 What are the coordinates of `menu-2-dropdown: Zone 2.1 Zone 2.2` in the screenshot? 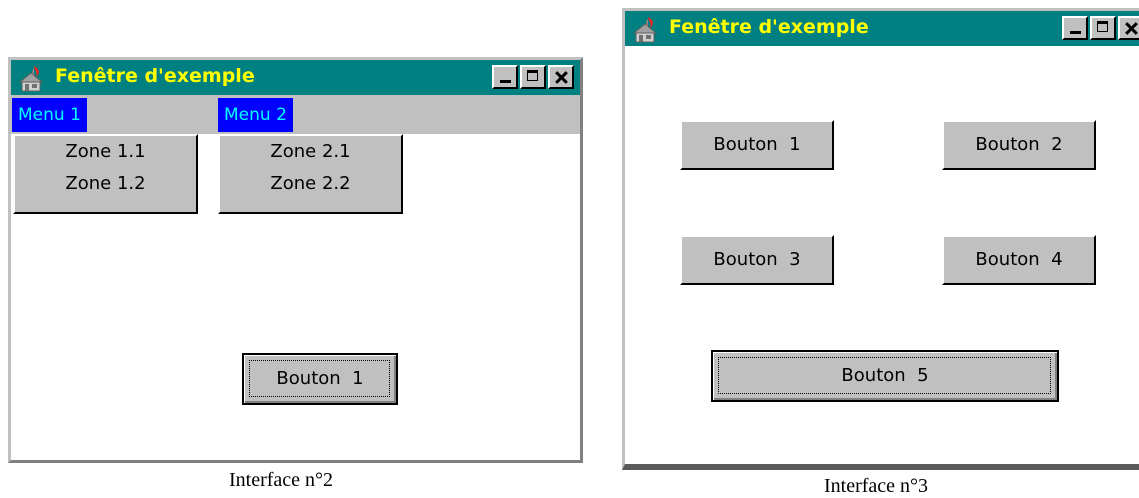 It's located at (310, 174).